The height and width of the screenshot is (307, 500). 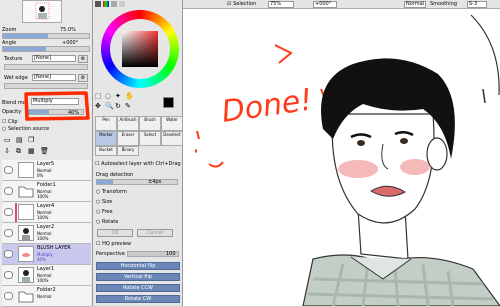 What do you see at coordinates (155, 233) in the screenshot?
I see `cancel-button: Cancel` at bounding box center [155, 233].